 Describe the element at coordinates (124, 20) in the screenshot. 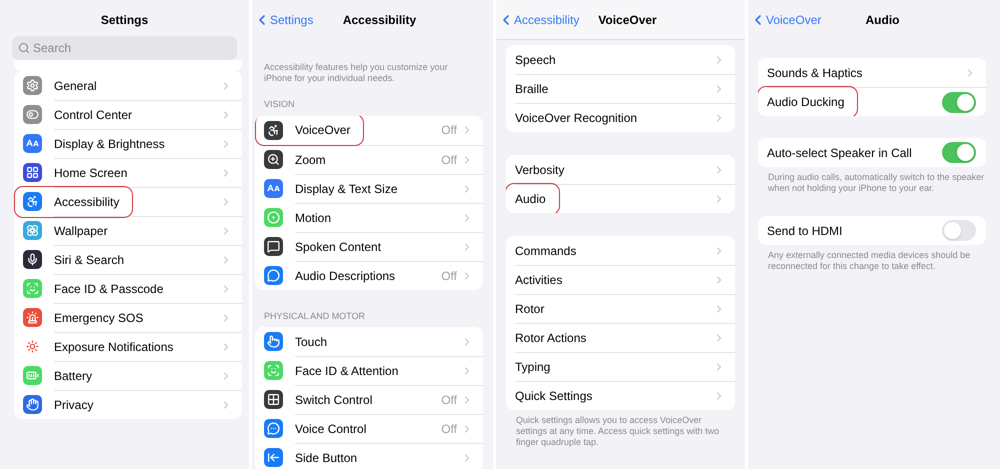

I see `page-title: Settings` at that location.